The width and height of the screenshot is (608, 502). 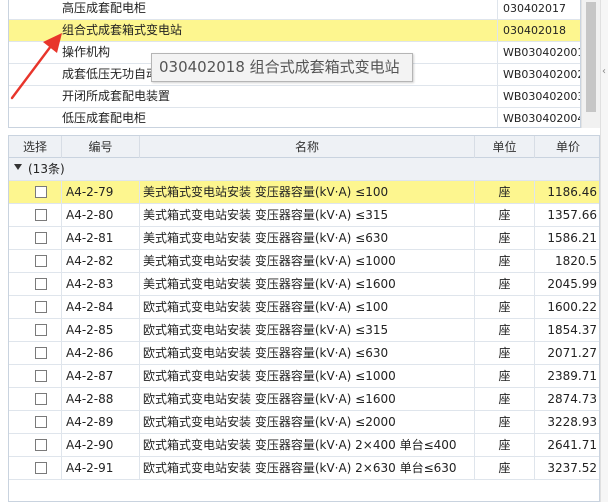 I want to click on row-name: 美式箱式变电站安装 变压器容量(kV·A) ≤630, so click(x=307, y=238).